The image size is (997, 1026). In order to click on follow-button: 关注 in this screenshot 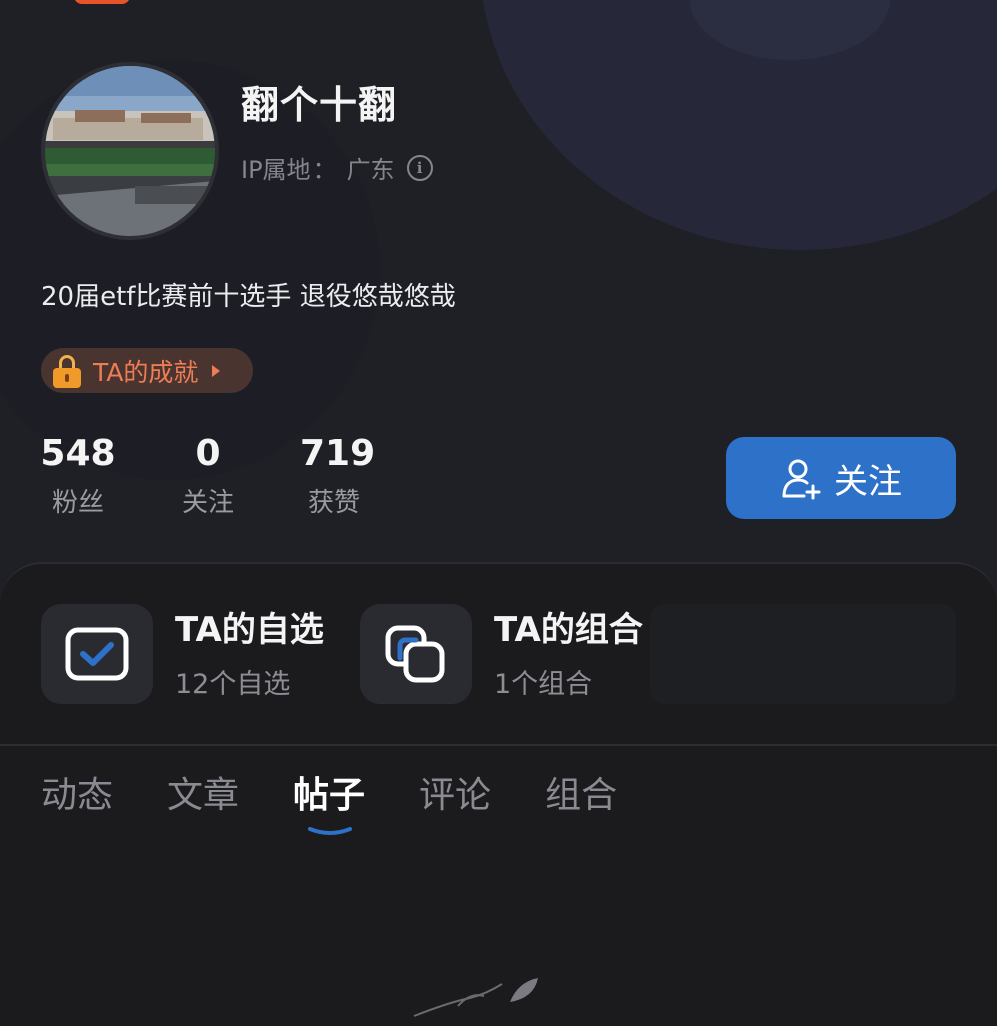, I will do `click(841, 478)`.